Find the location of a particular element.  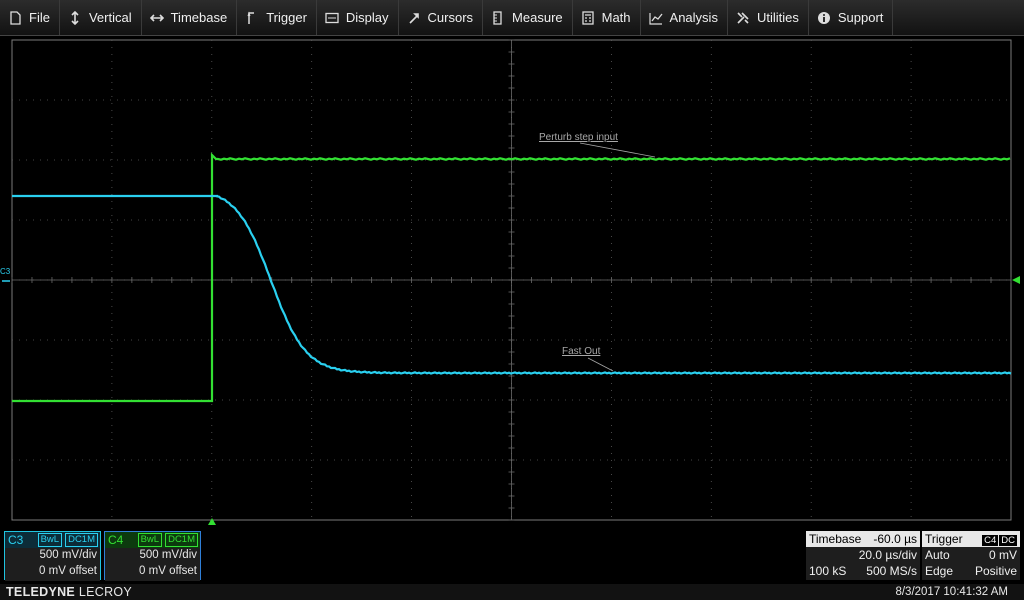

menu-file-label: File is located at coordinates (39, 17).